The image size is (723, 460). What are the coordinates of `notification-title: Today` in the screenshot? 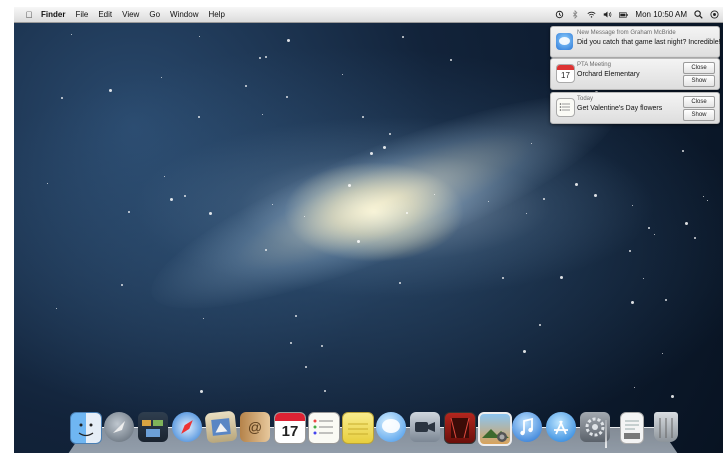 It's located at (585, 99).